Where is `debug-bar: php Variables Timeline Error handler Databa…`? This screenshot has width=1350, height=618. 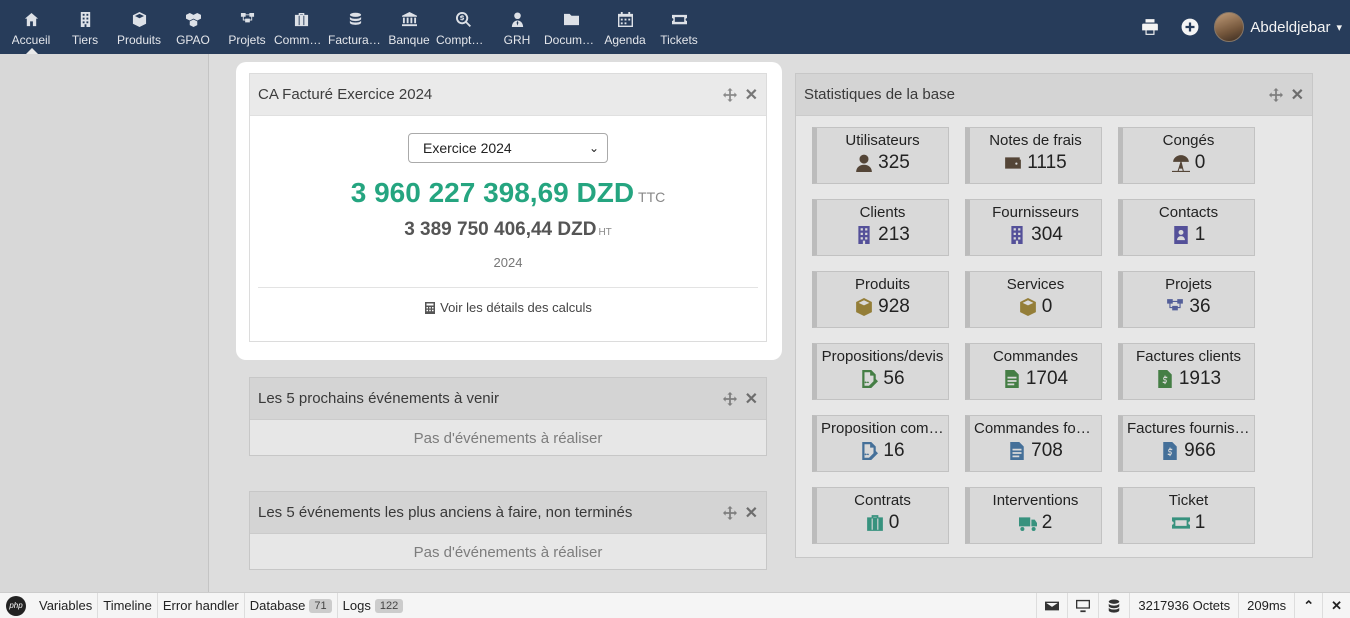
debug-bar: php Variables Timeline Error handler Databa… is located at coordinates (675, 605).